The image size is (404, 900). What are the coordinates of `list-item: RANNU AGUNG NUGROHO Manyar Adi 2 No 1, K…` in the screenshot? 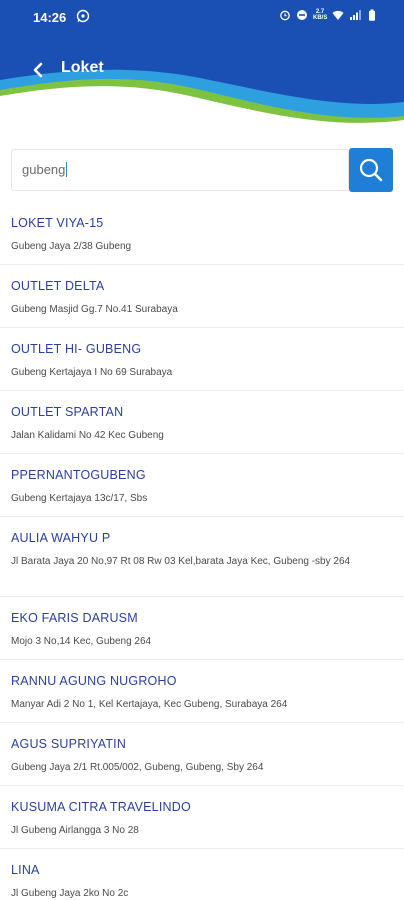 It's located at (202, 691).